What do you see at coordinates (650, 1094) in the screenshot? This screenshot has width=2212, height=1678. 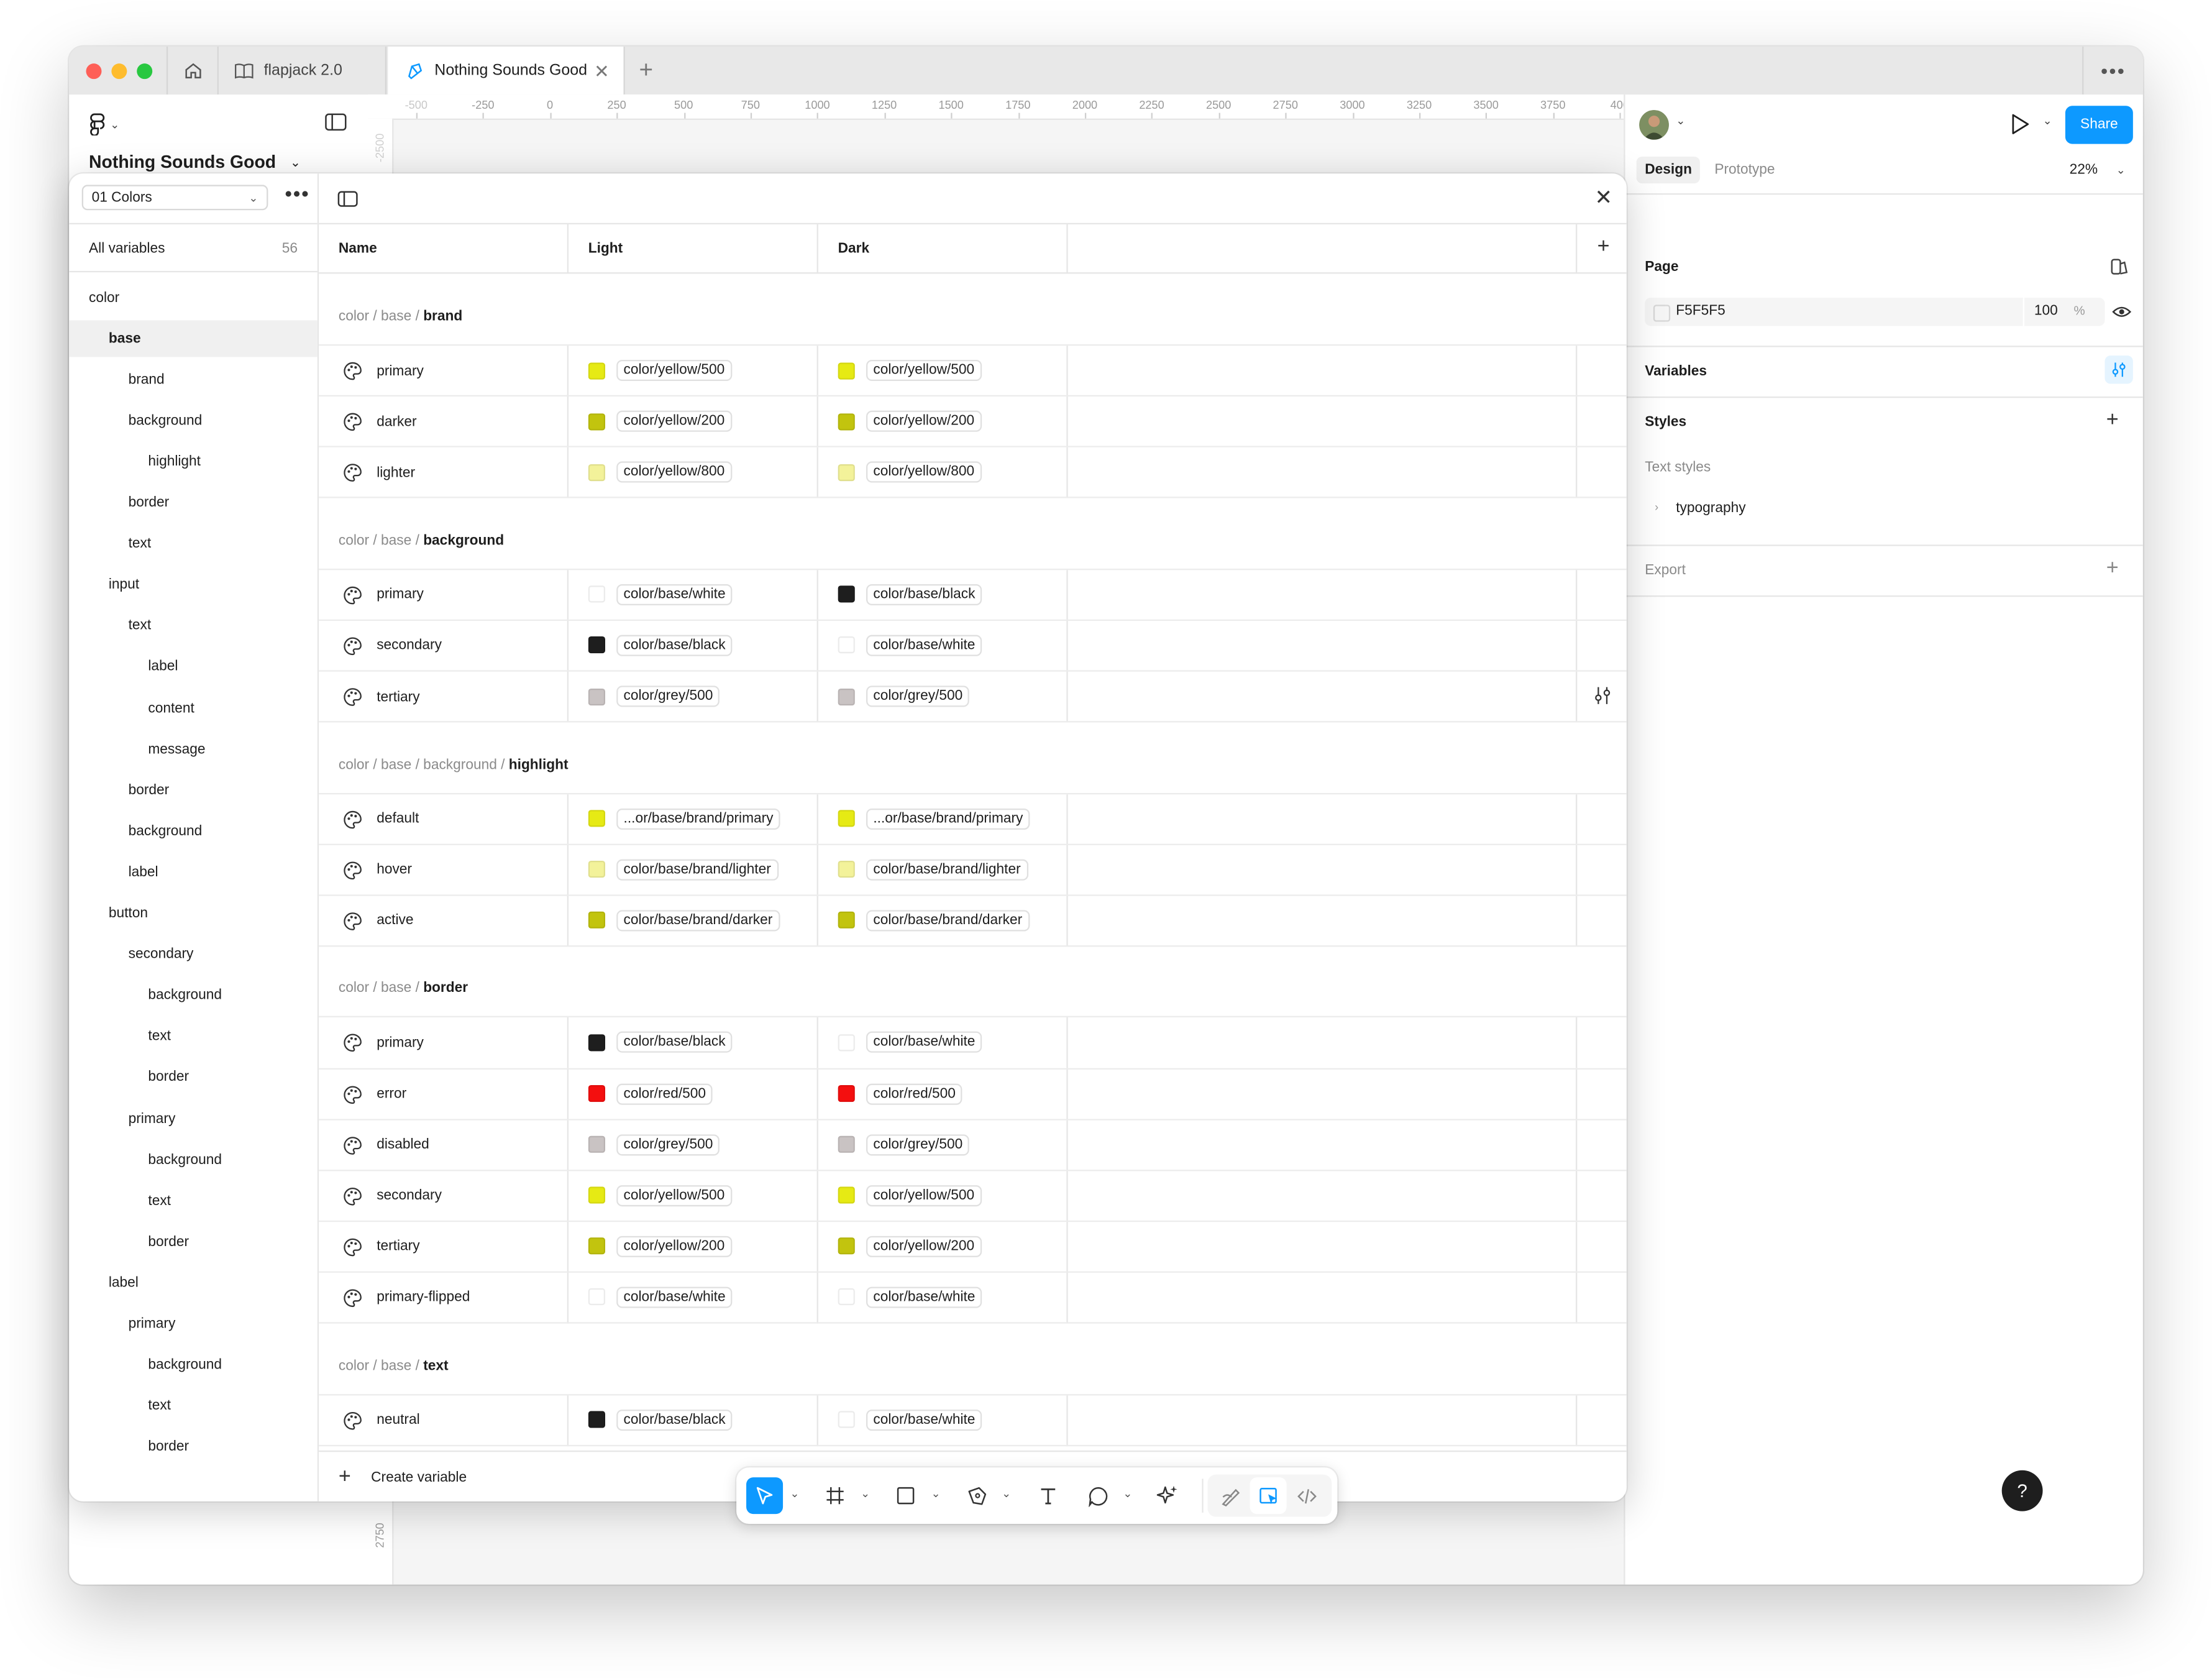 I see `light-value-cell: color/red/500` at bounding box center [650, 1094].